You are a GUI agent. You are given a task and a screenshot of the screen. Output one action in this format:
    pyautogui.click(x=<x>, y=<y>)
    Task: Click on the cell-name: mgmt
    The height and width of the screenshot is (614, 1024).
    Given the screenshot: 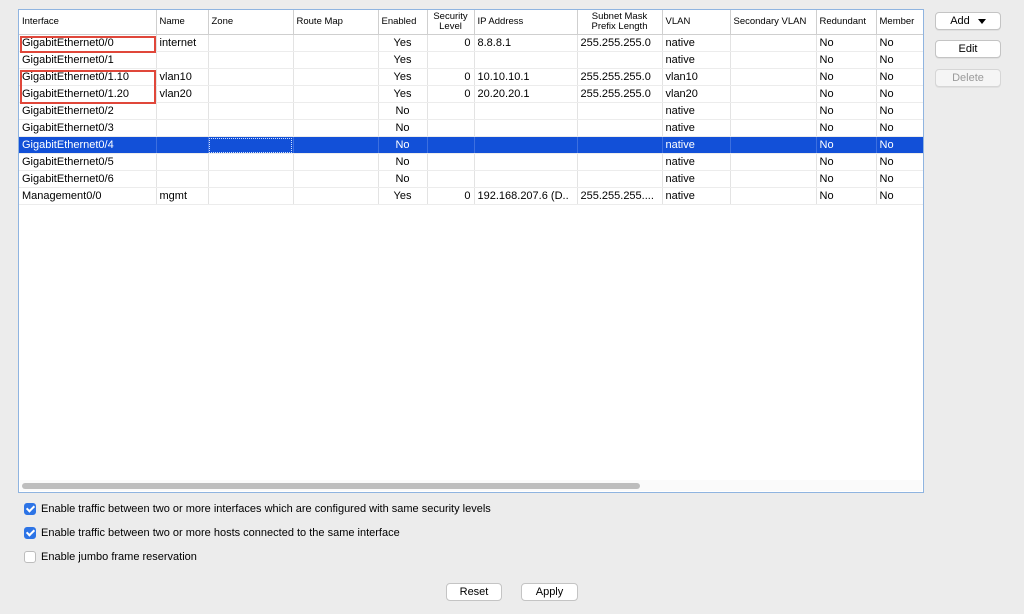 What is the action you would take?
    pyautogui.click(x=182, y=196)
    